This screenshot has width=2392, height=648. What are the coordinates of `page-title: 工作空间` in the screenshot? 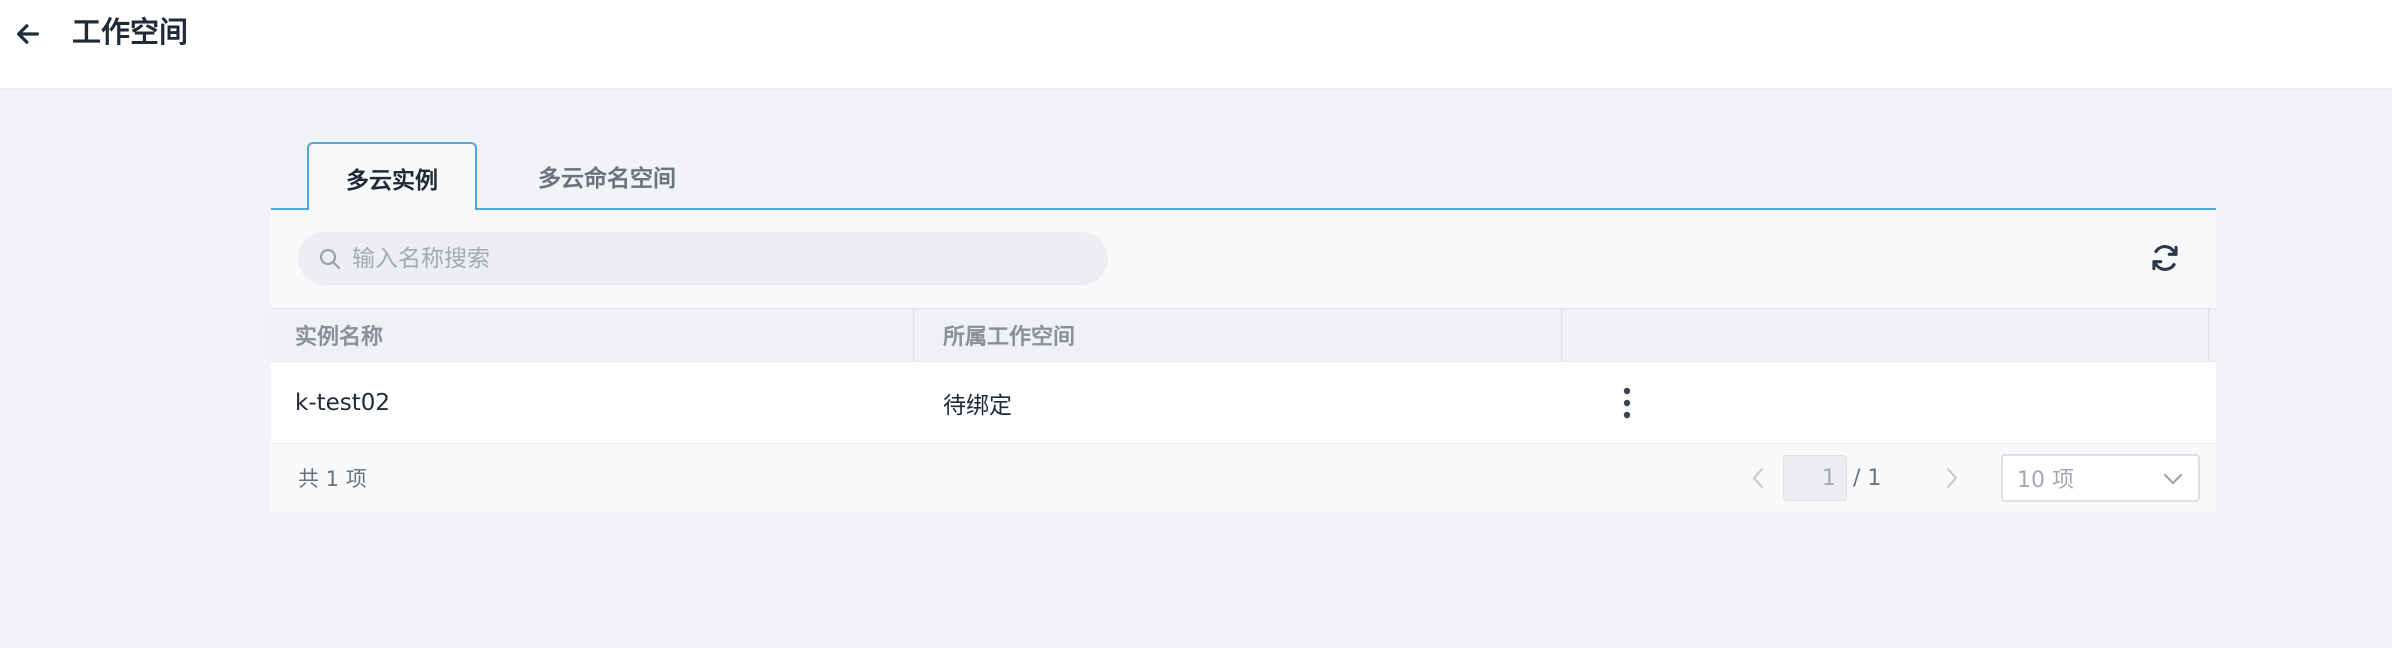 It's located at (130, 32).